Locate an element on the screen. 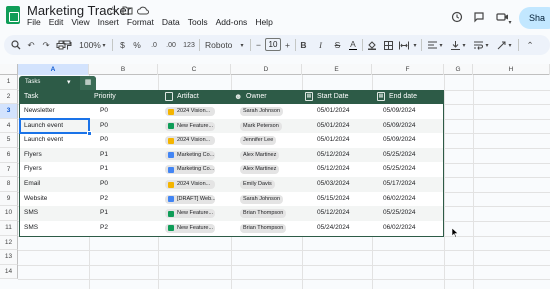 This screenshot has width=550, height=289. column-header-c: C is located at coordinates (194, 69).